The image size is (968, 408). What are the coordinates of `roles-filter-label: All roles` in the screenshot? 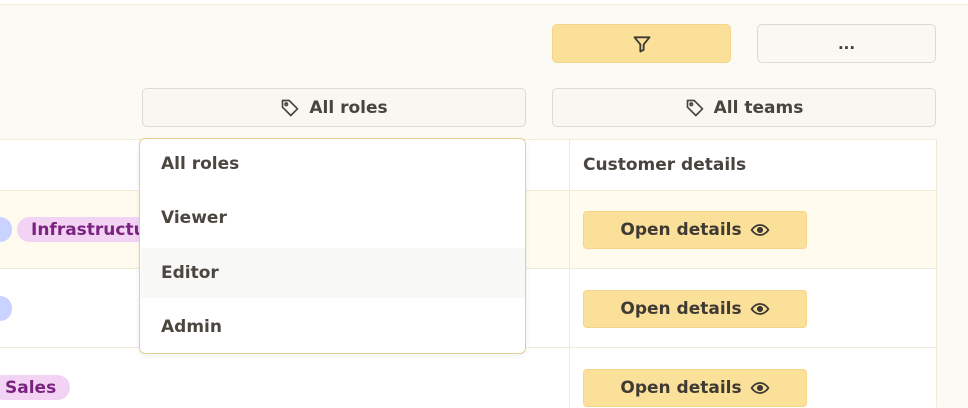 It's located at (348, 107).